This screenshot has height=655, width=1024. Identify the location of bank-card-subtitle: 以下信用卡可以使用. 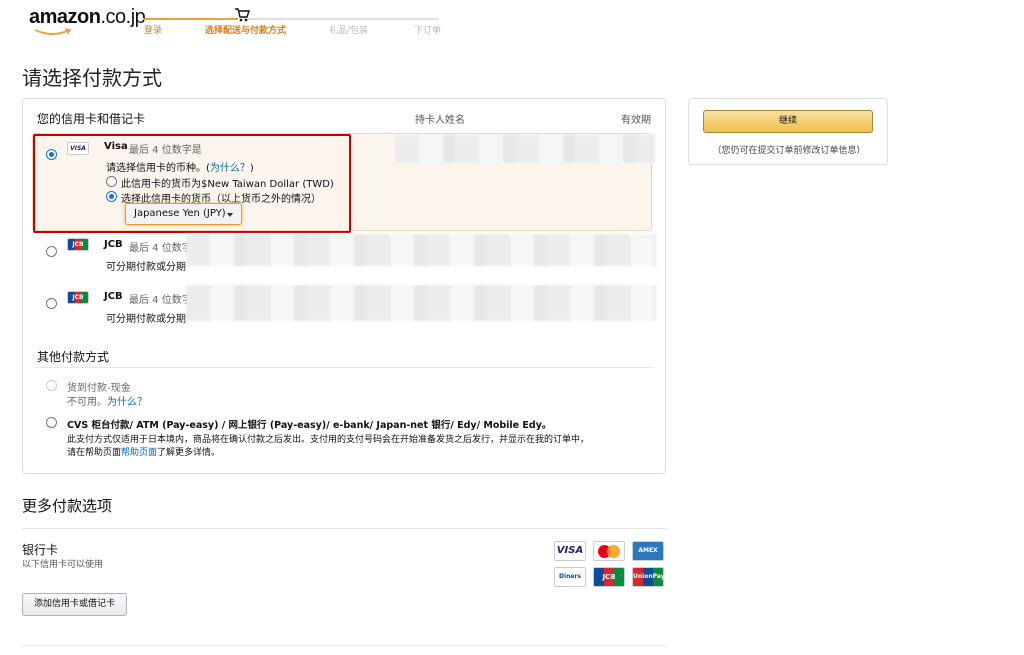
(63, 565).